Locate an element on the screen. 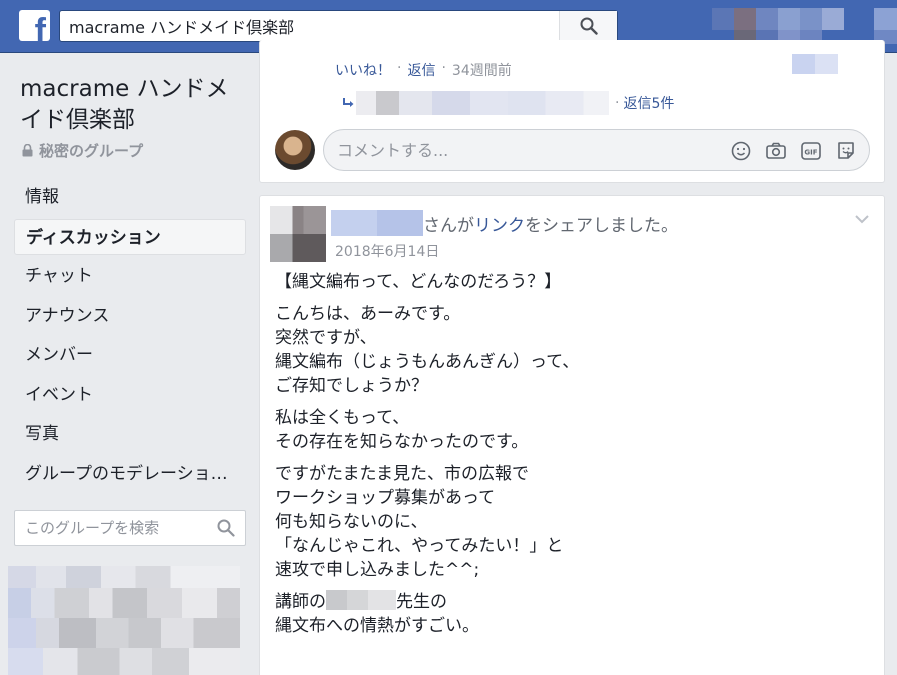 The height and width of the screenshot is (675, 897). lock-icon is located at coordinates (27, 150).